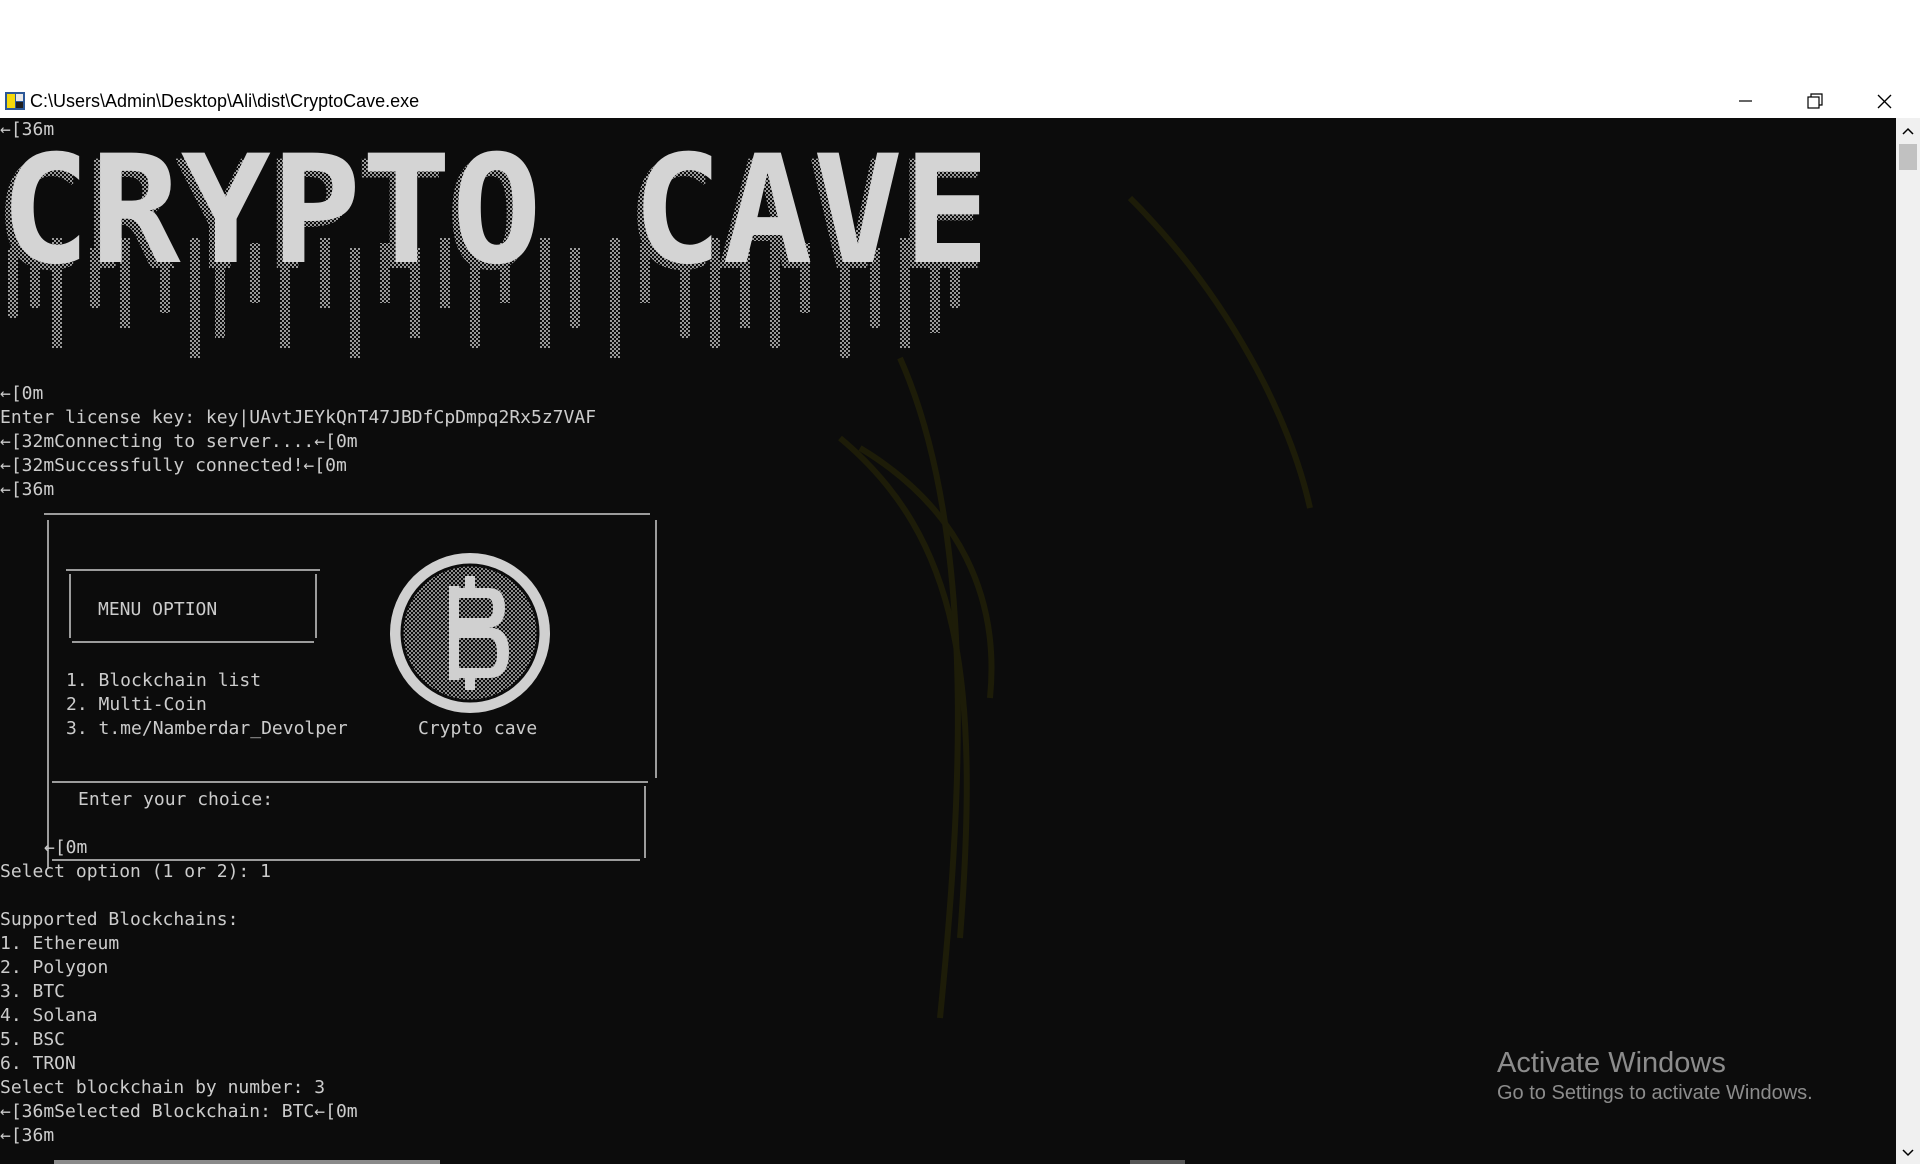 The width and height of the screenshot is (1920, 1164). Describe the element at coordinates (15, 101) in the screenshot. I see `app-icon` at that location.